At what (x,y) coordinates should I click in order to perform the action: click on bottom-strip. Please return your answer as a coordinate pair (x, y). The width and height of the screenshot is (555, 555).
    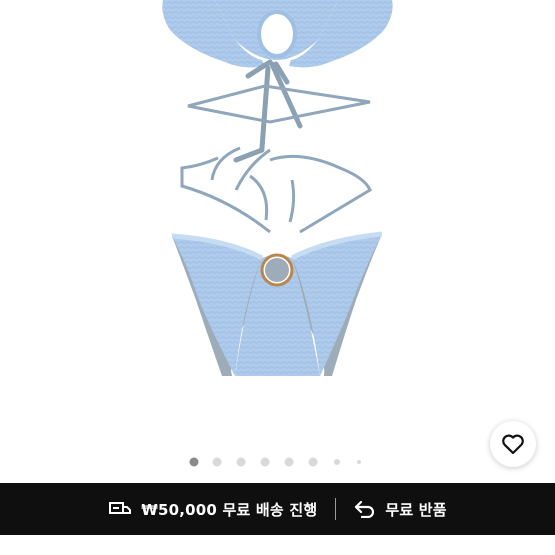
    Looking at the image, I should click on (277, 545).